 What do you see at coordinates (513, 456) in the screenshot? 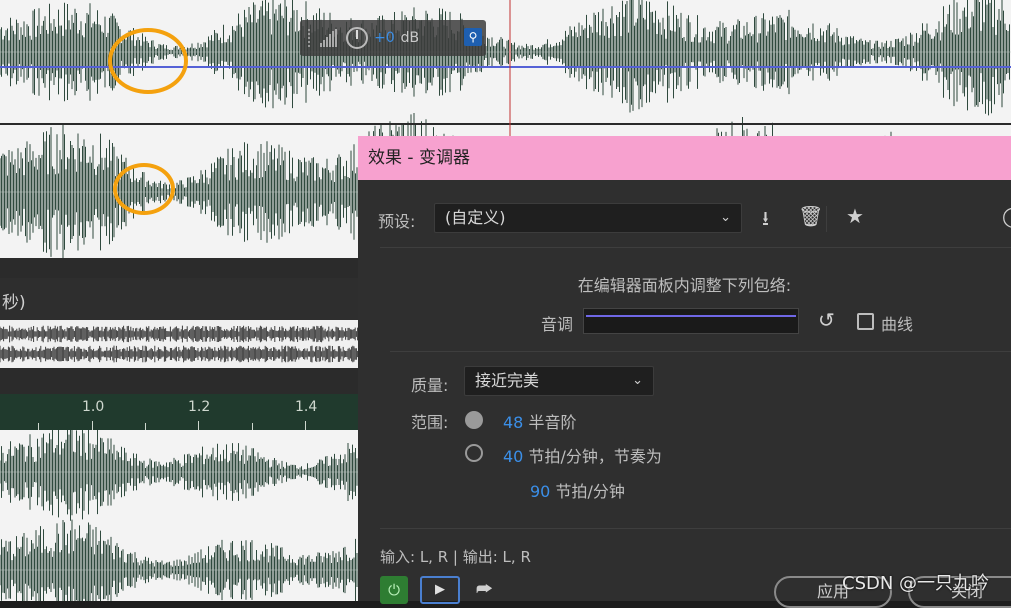
I see `range-bpm-value: 40` at bounding box center [513, 456].